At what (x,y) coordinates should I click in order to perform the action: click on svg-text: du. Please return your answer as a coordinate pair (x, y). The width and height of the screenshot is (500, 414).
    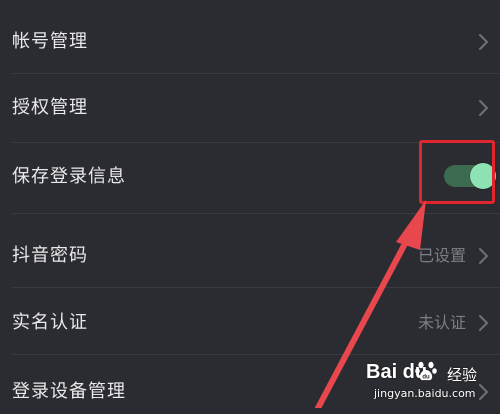
    Looking at the image, I should click on (426, 378).